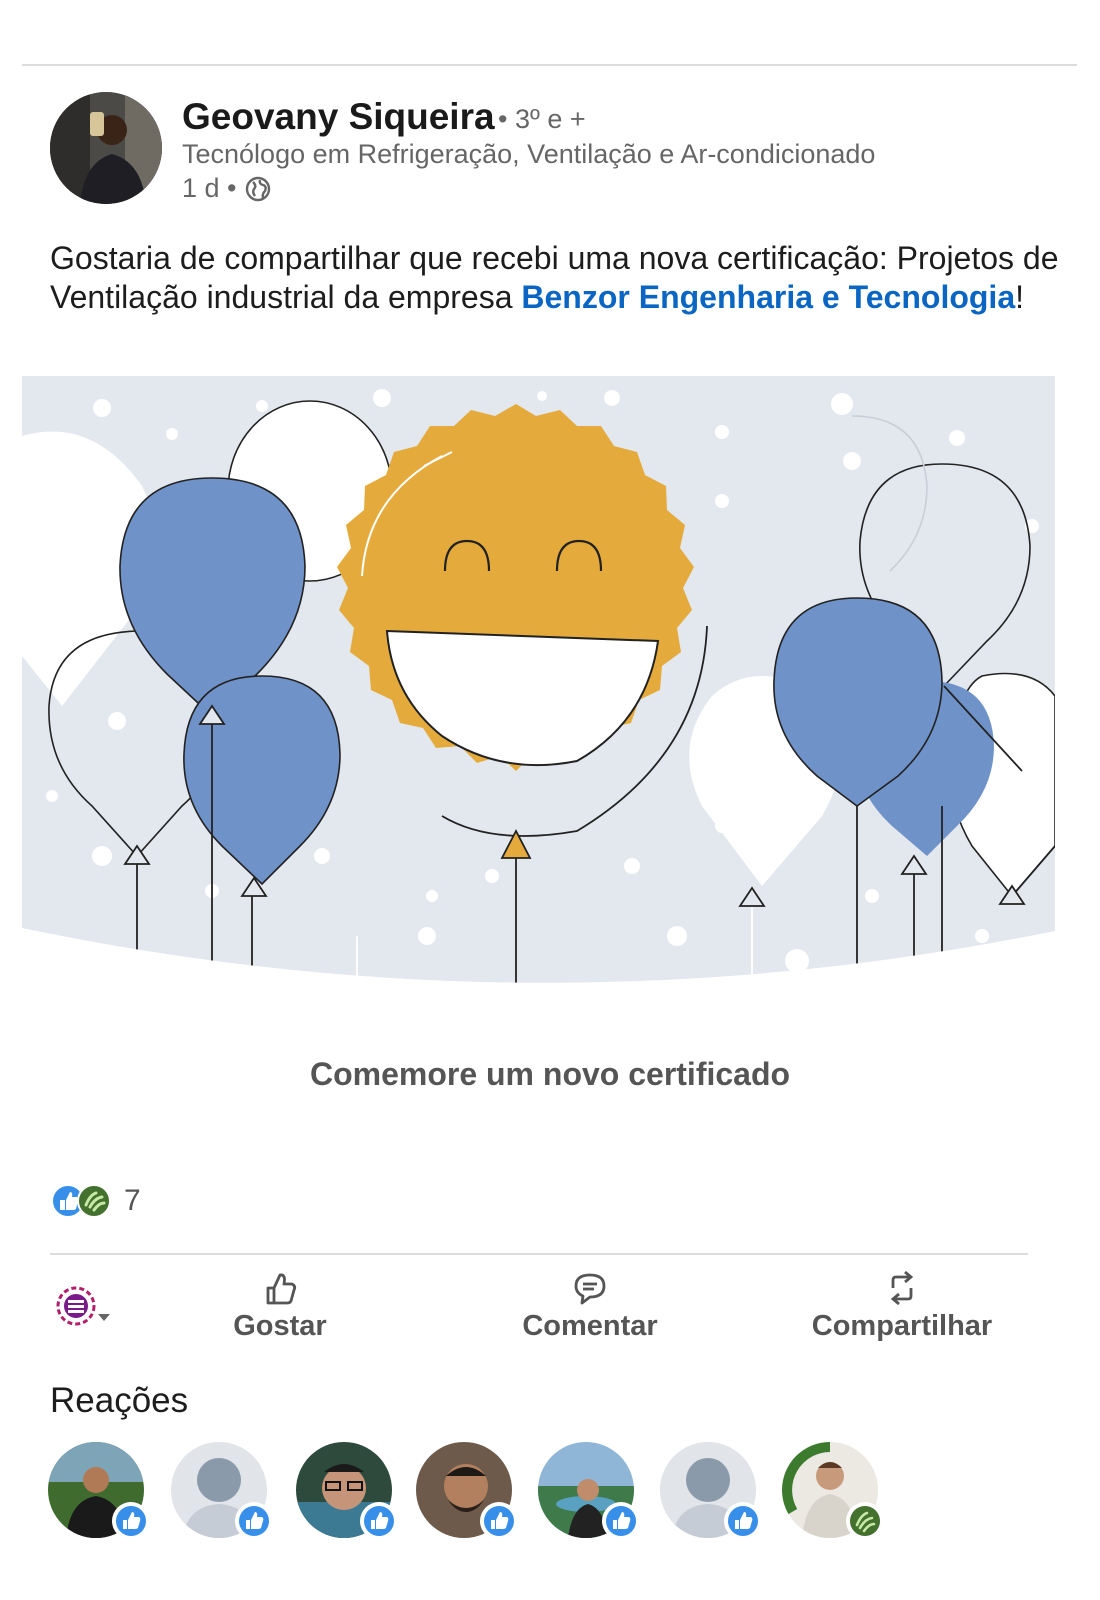 The height and width of the screenshot is (1600, 1100). I want to click on post-meta: 1 d •, so click(226, 188).